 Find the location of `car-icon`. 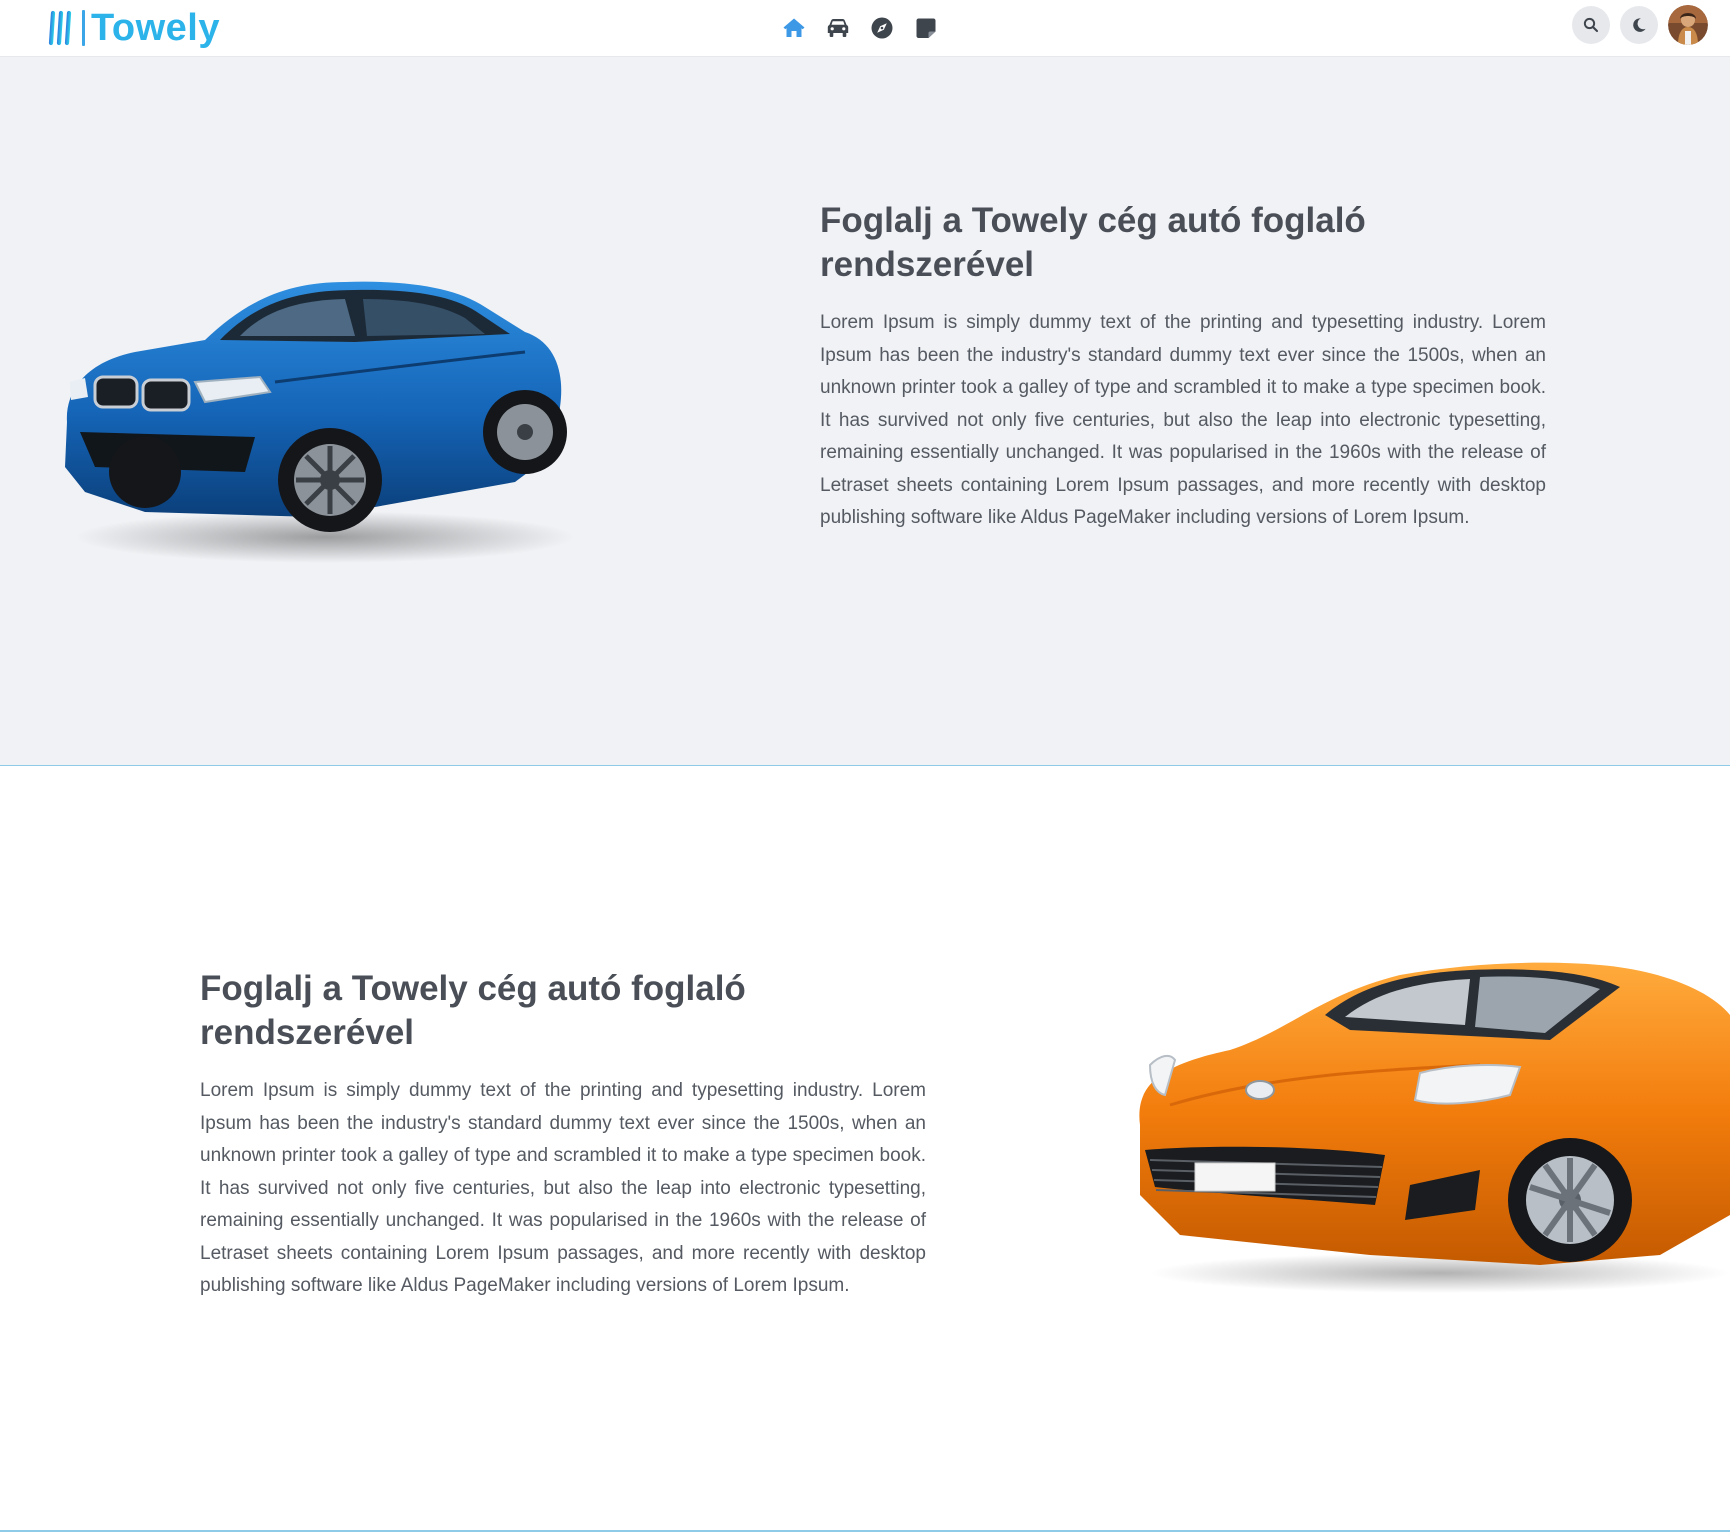

car-icon is located at coordinates (838, 28).